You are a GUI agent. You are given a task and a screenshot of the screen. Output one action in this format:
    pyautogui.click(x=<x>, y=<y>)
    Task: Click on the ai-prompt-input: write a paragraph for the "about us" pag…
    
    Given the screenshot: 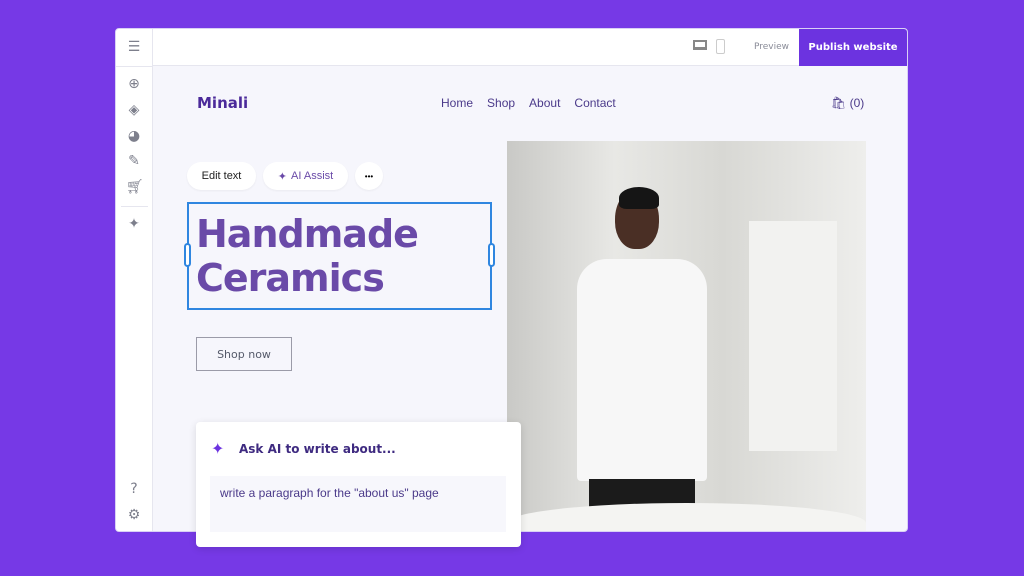 What is the action you would take?
    pyautogui.click(x=358, y=504)
    